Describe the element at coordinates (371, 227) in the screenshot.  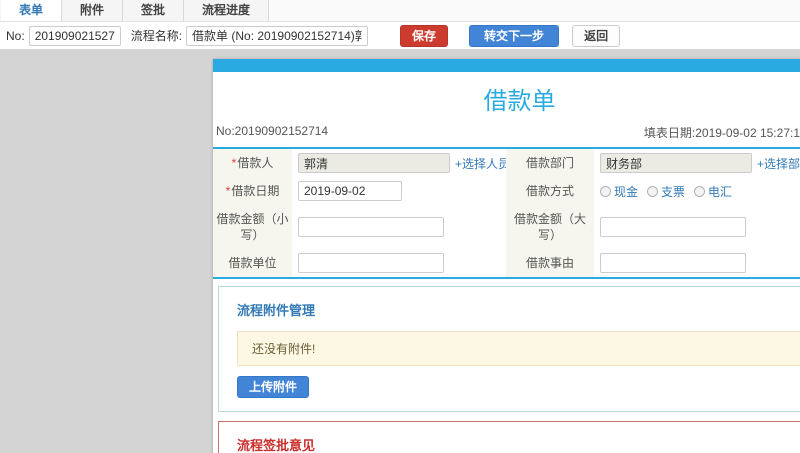
I see `amount-lowercase-input` at that location.